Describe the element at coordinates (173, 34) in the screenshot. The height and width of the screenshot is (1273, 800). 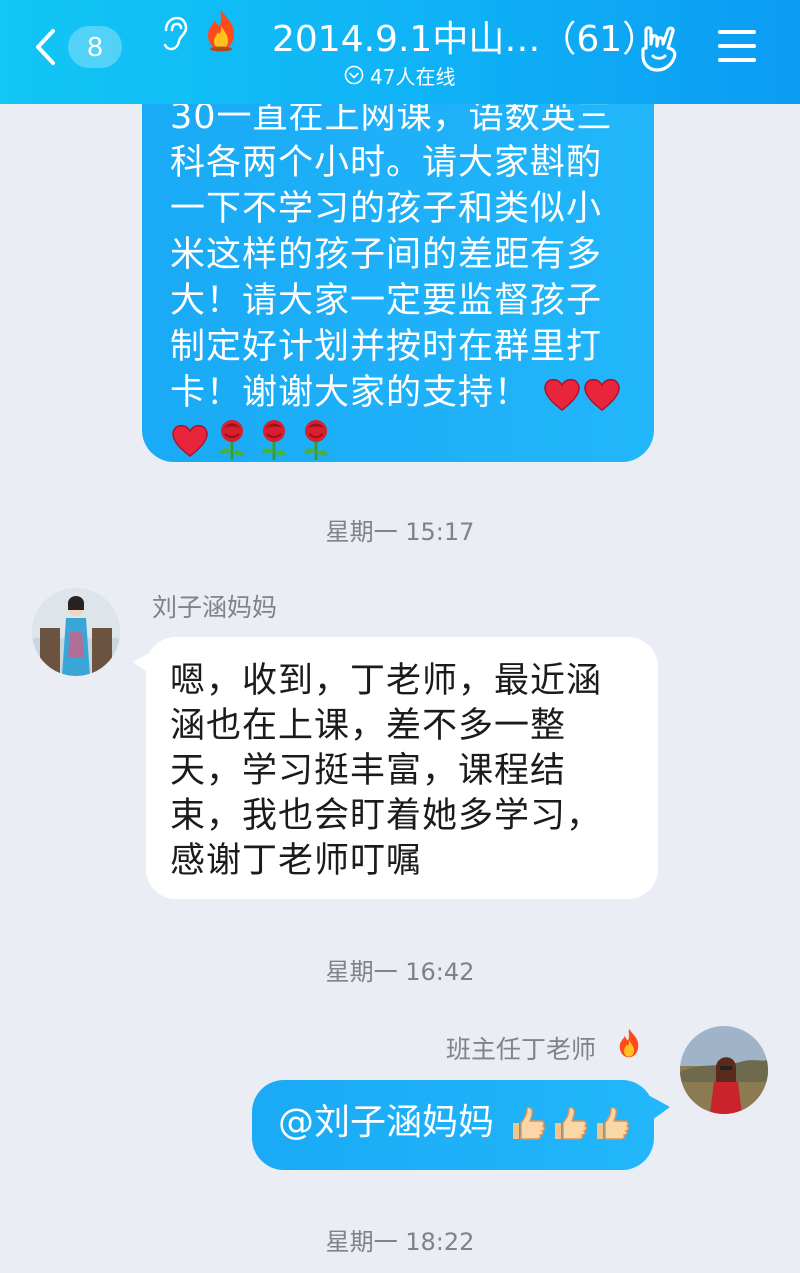
I see `ear-icon` at that location.